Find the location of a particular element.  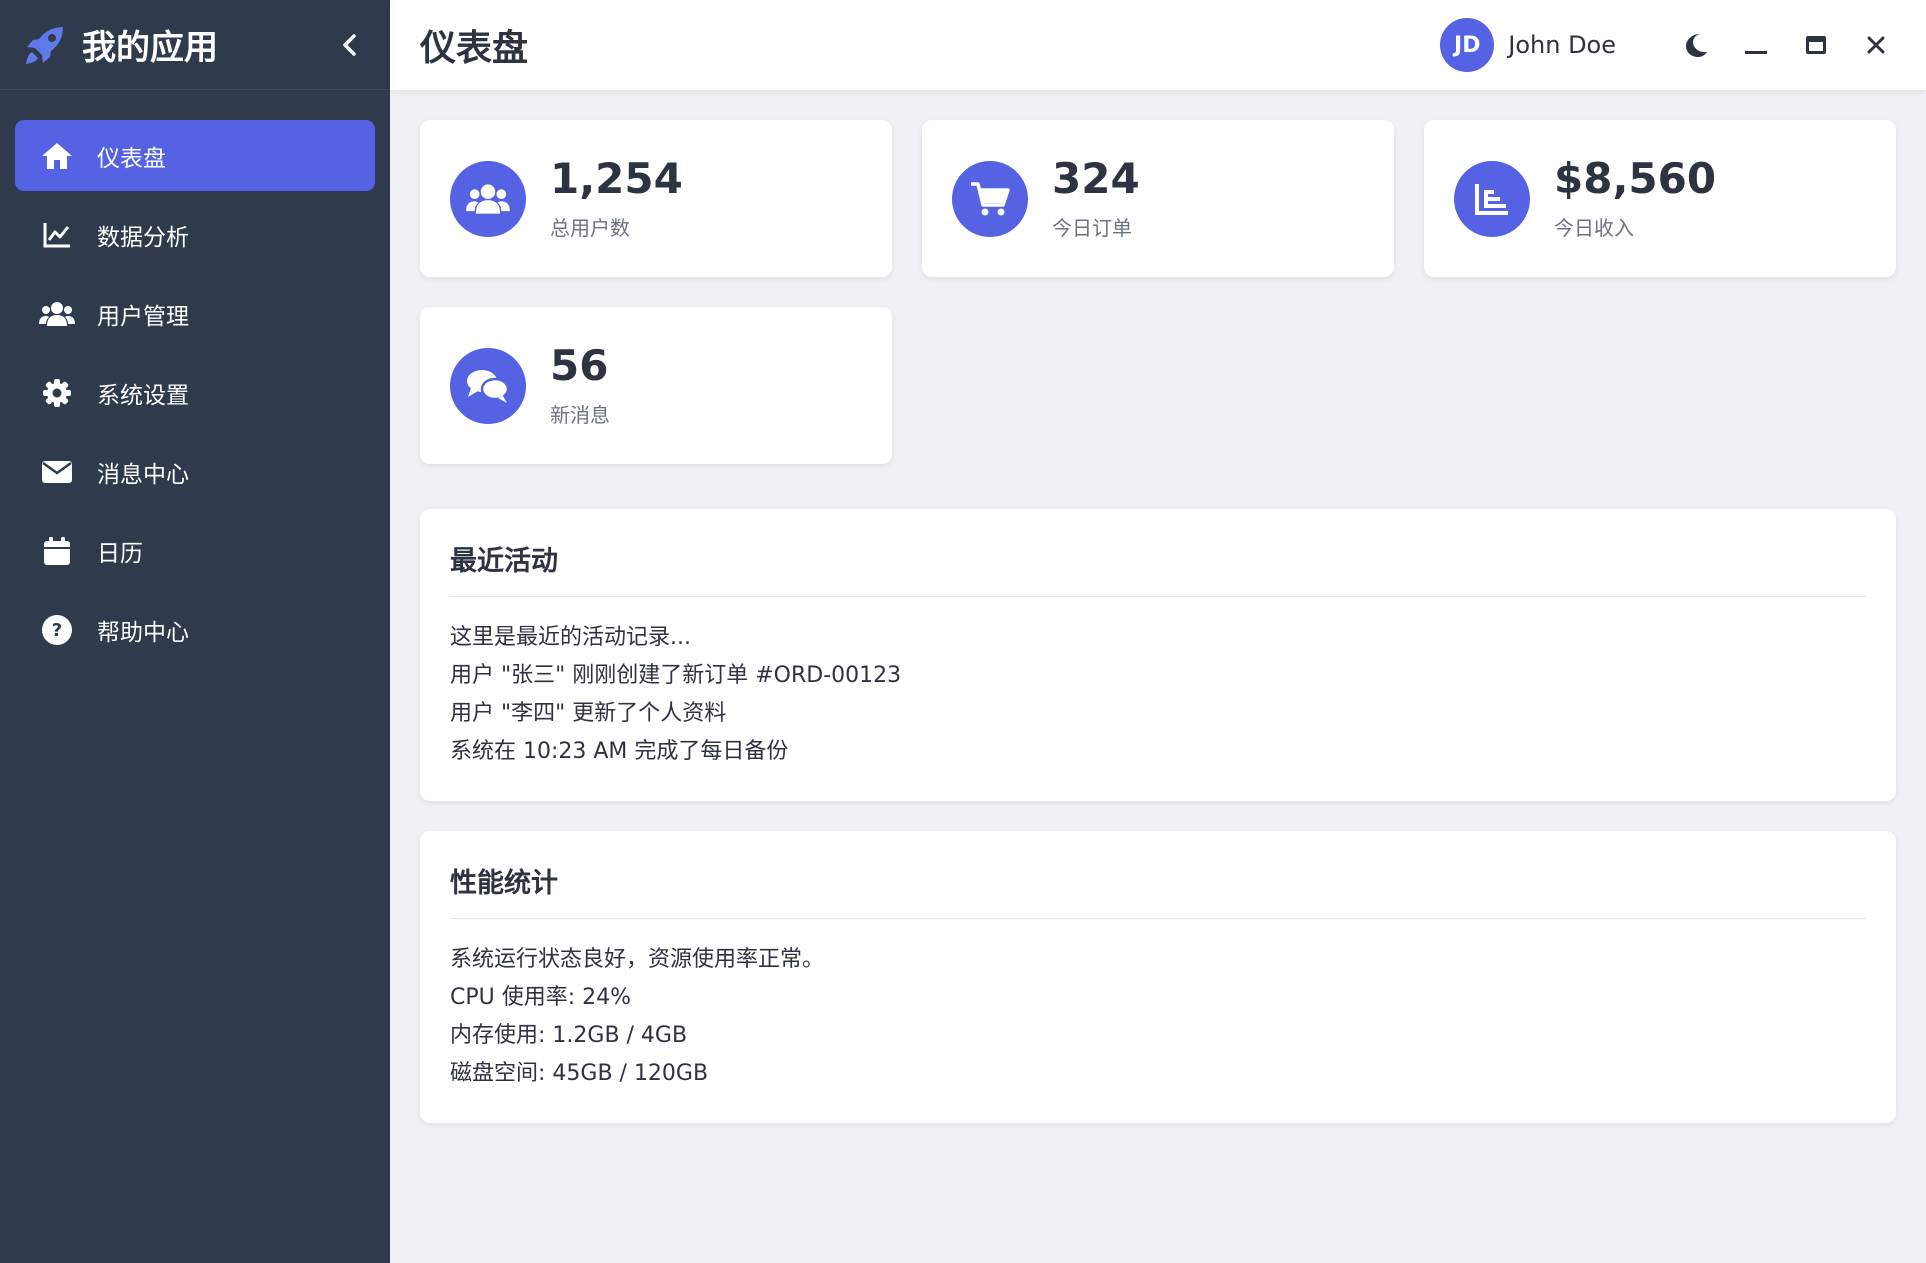

stat-card-revenue: $8,560 今日收入 is located at coordinates (1660, 198).